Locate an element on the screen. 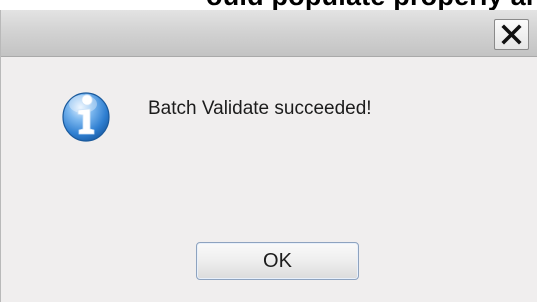  message-row: Batch Validate succeeded! is located at coordinates (216, 116).